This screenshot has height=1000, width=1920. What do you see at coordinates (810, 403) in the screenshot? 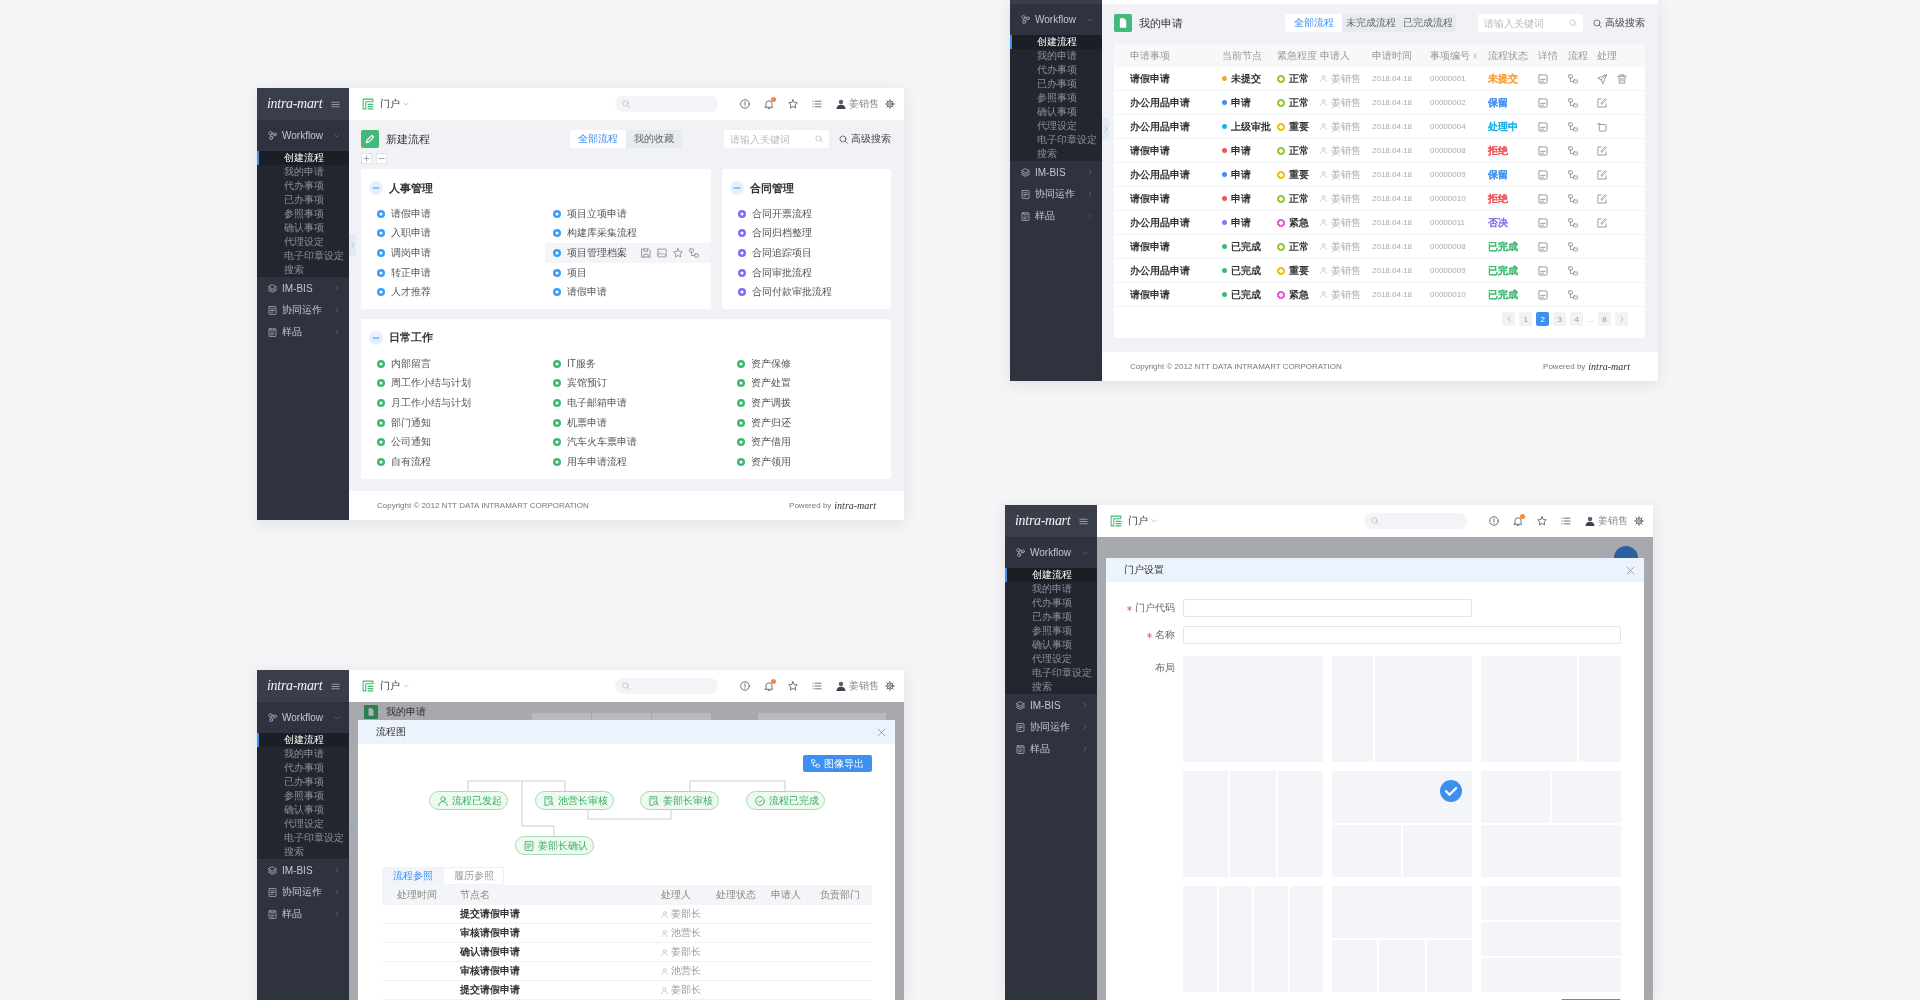
I see `process-item: 资产调拨` at bounding box center [810, 403].